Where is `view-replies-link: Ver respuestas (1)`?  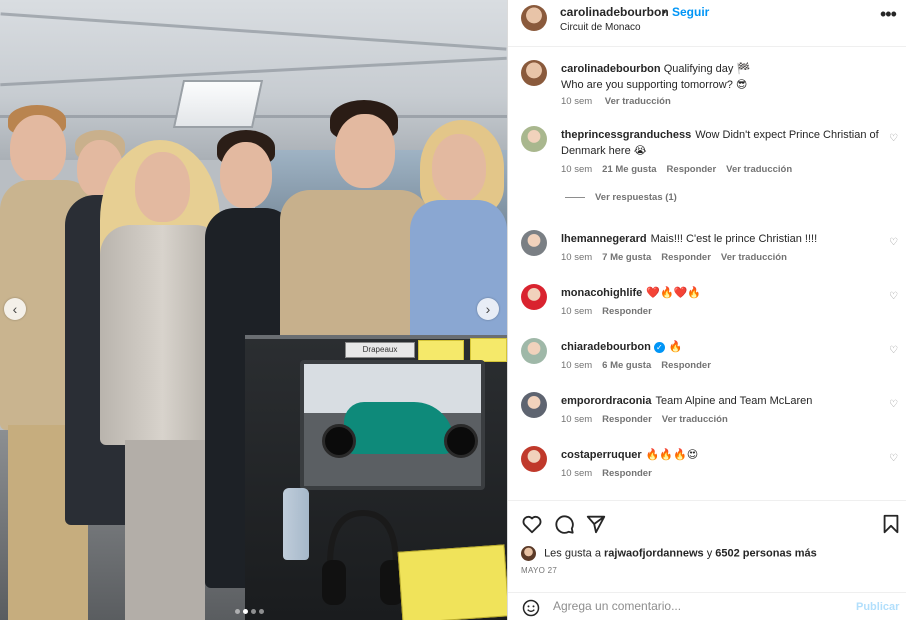 view-replies-link: Ver respuestas (1) is located at coordinates (621, 197).